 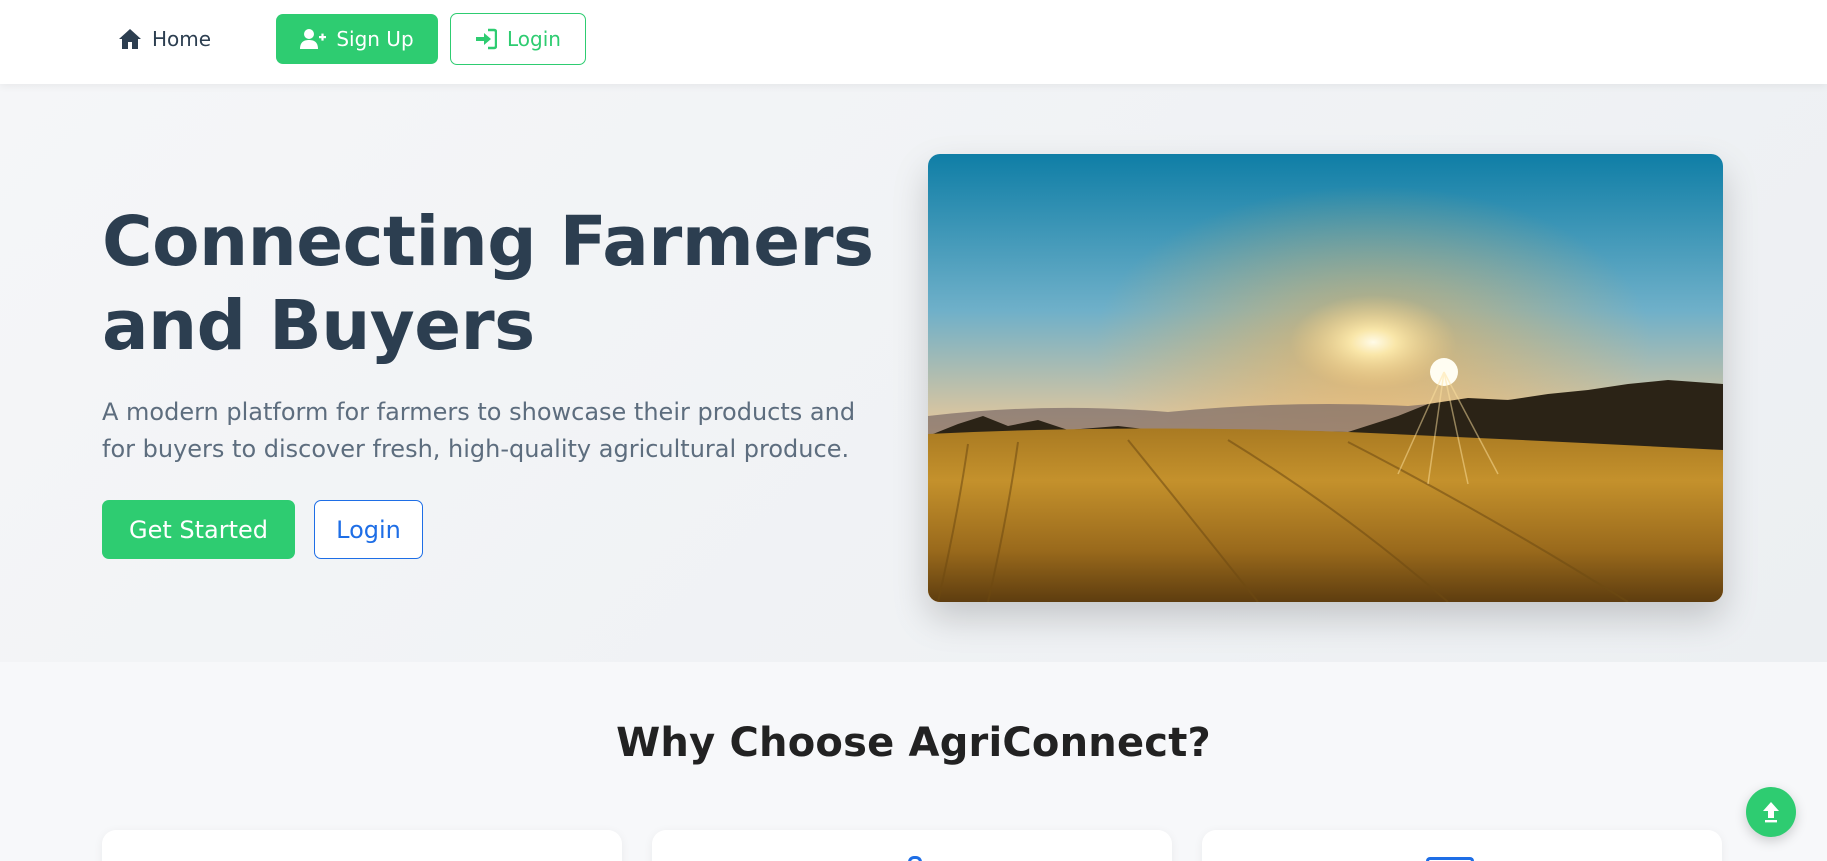 I want to click on nav-home-link: Home, so click(x=164, y=39).